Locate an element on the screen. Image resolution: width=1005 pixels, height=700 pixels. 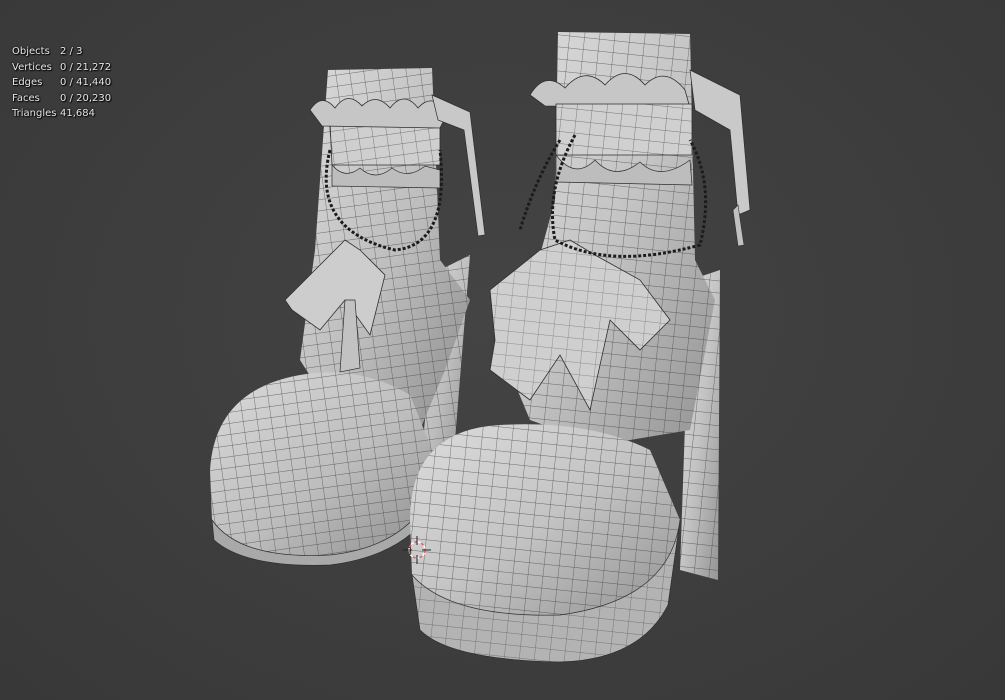
stat-triangles: Triangles 41,684 is located at coordinates (61, 114).